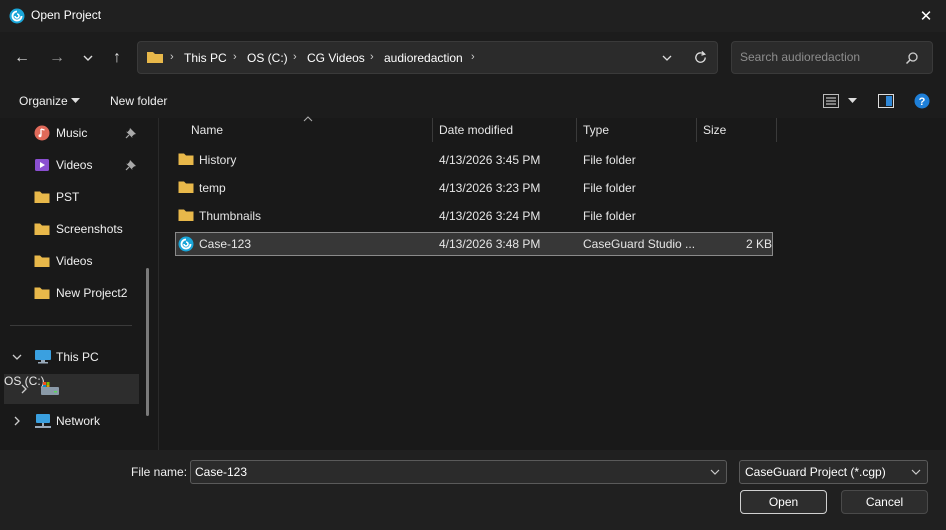 The width and height of the screenshot is (946, 530). Describe the element at coordinates (158, 284) in the screenshot. I see `pane-divider` at that location.